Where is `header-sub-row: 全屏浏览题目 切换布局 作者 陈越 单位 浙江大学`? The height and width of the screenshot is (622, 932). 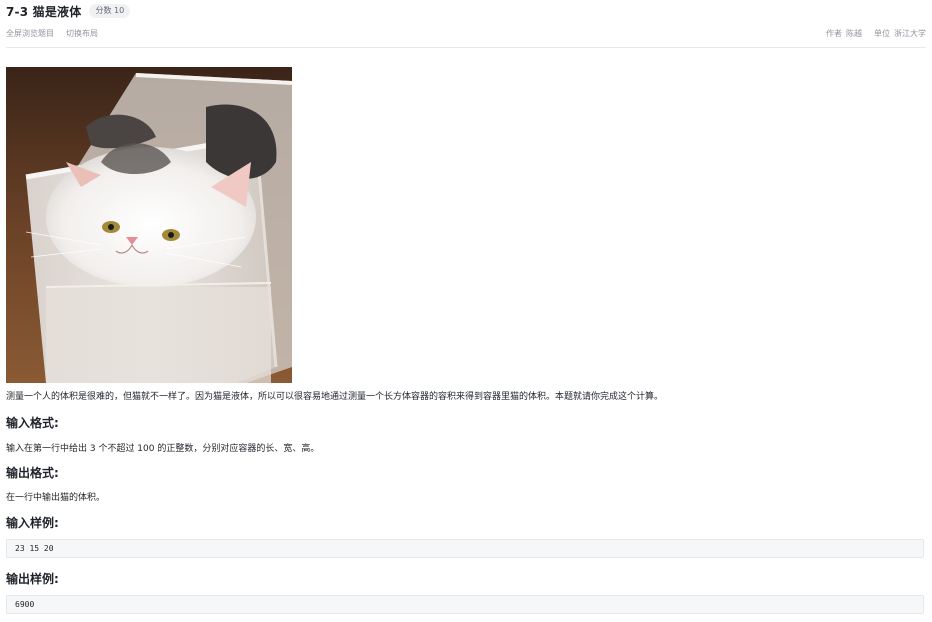 header-sub-row: 全屏浏览题目 切换布局 作者 陈越 单位 浙江大学 is located at coordinates (466, 34).